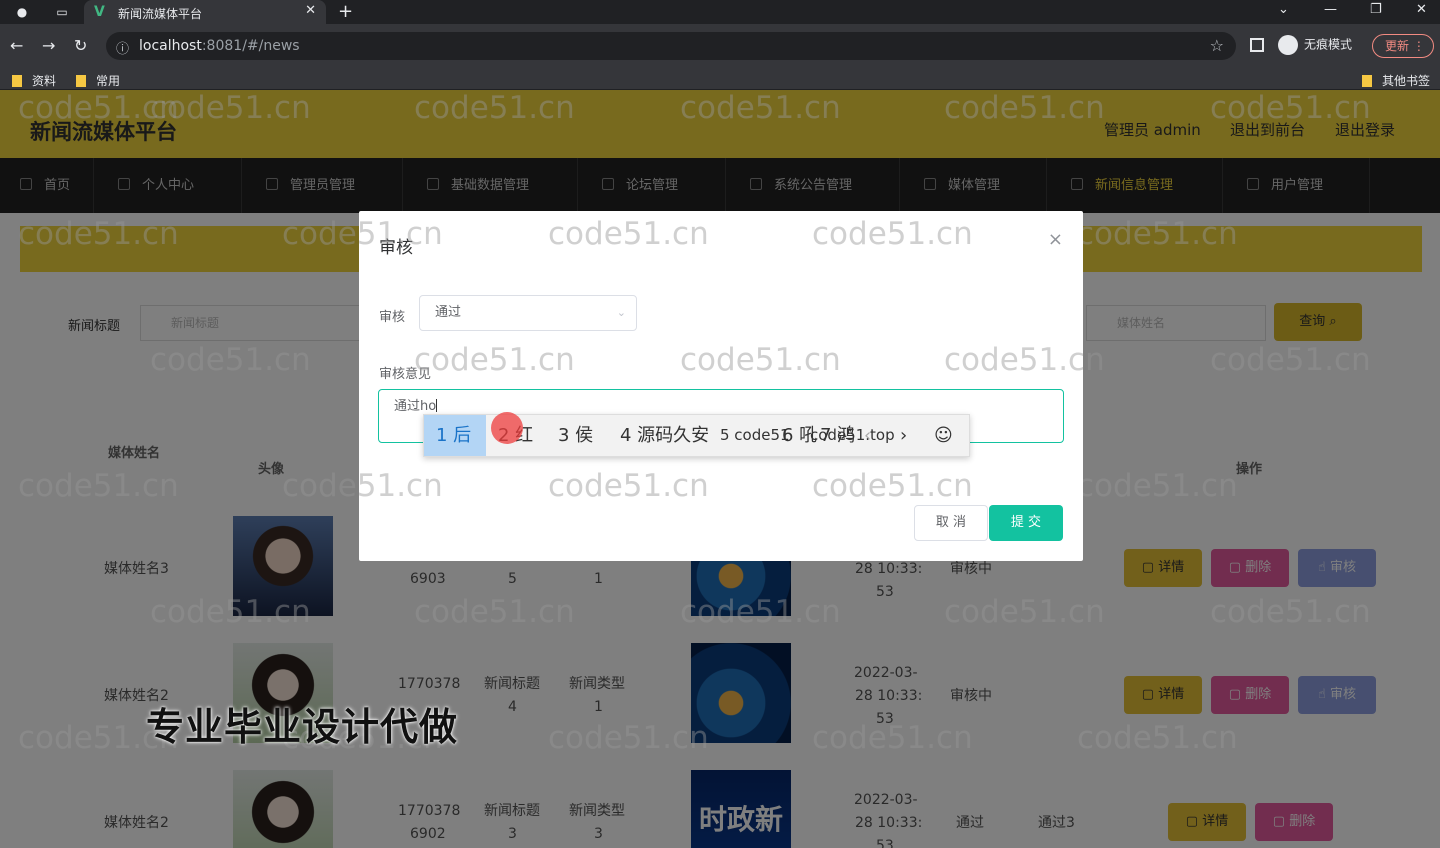 Image resolution: width=1440 pixels, height=848 pixels. I want to click on url-path: :8081/#/news, so click(250, 46).